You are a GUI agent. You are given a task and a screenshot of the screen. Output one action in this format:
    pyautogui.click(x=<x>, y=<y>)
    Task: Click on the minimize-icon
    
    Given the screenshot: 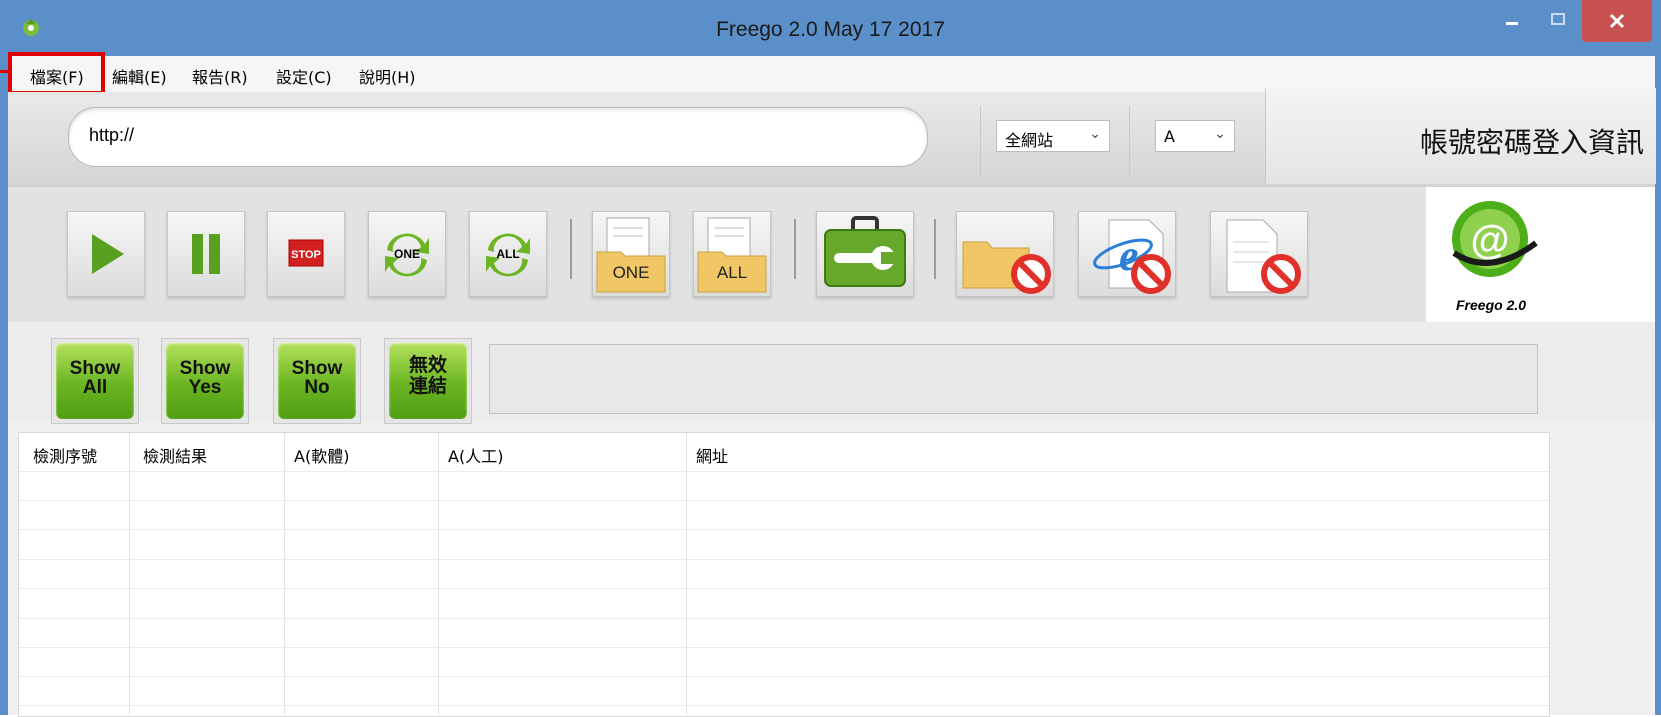 What is the action you would take?
    pyautogui.click(x=1512, y=23)
    